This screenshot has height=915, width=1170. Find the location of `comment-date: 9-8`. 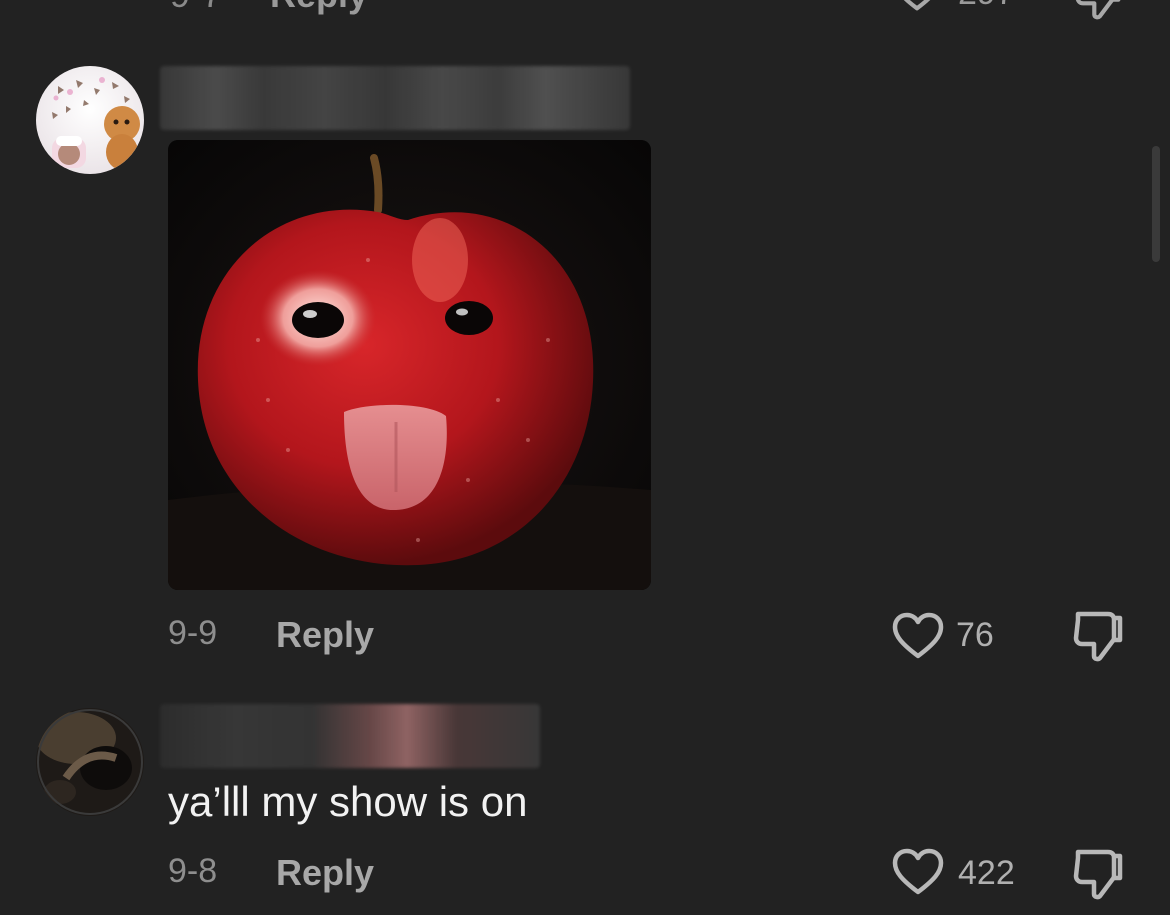

comment-date: 9-8 is located at coordinates (193, 871).